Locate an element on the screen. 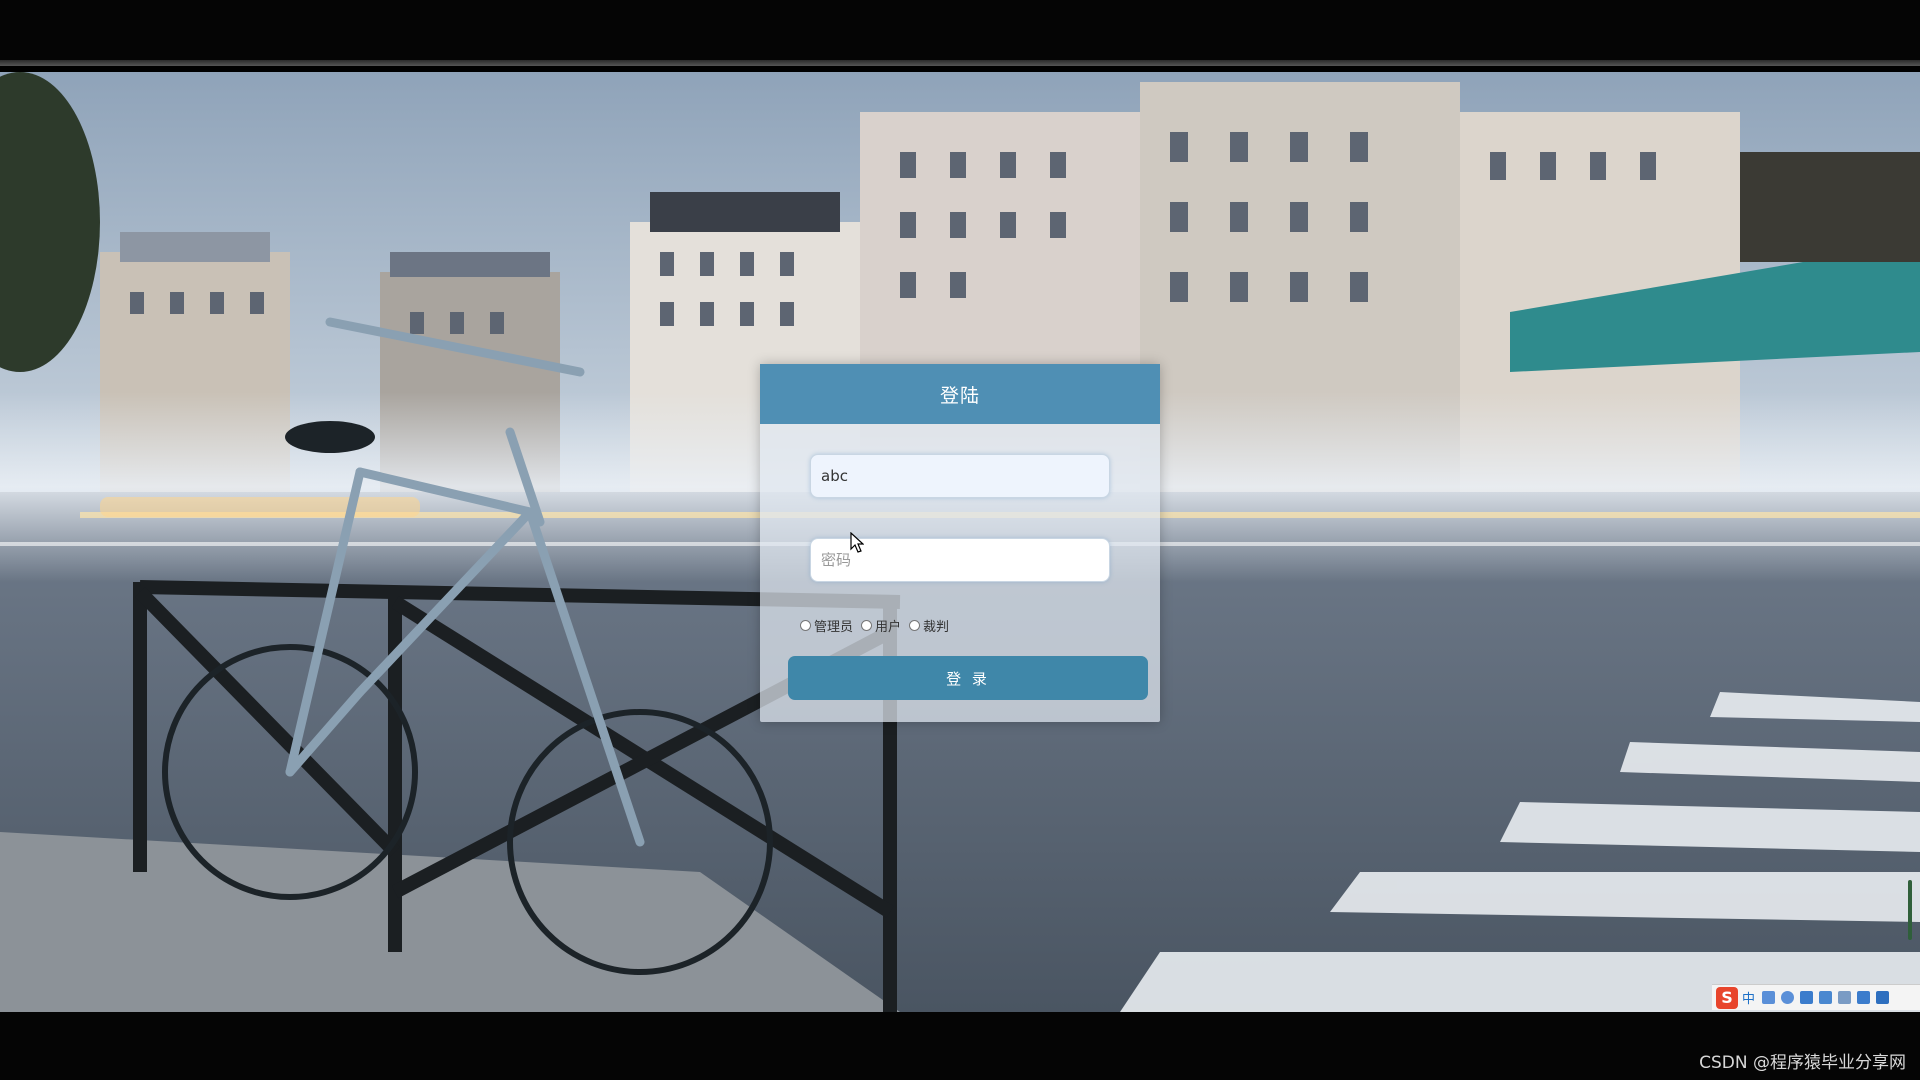 The image size is (1920, 1080). login-button: 登 录 is located at coordinates (968, 678).